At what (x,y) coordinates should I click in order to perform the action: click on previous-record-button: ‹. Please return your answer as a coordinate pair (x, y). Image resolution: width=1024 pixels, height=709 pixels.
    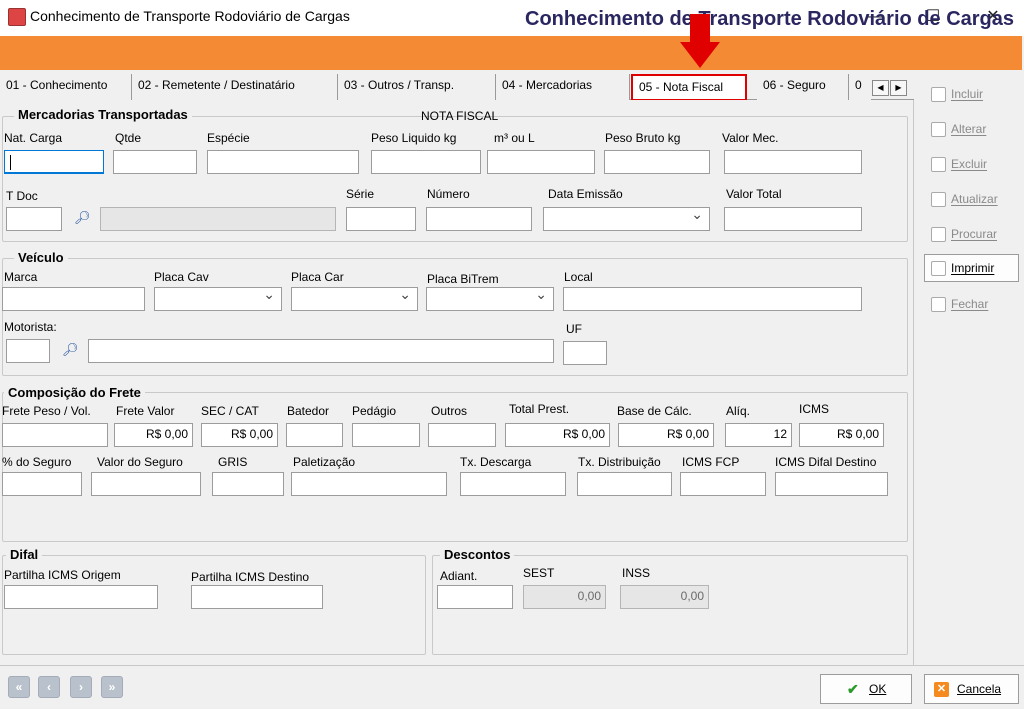
    Looking at the image, I should click on (49, 687).